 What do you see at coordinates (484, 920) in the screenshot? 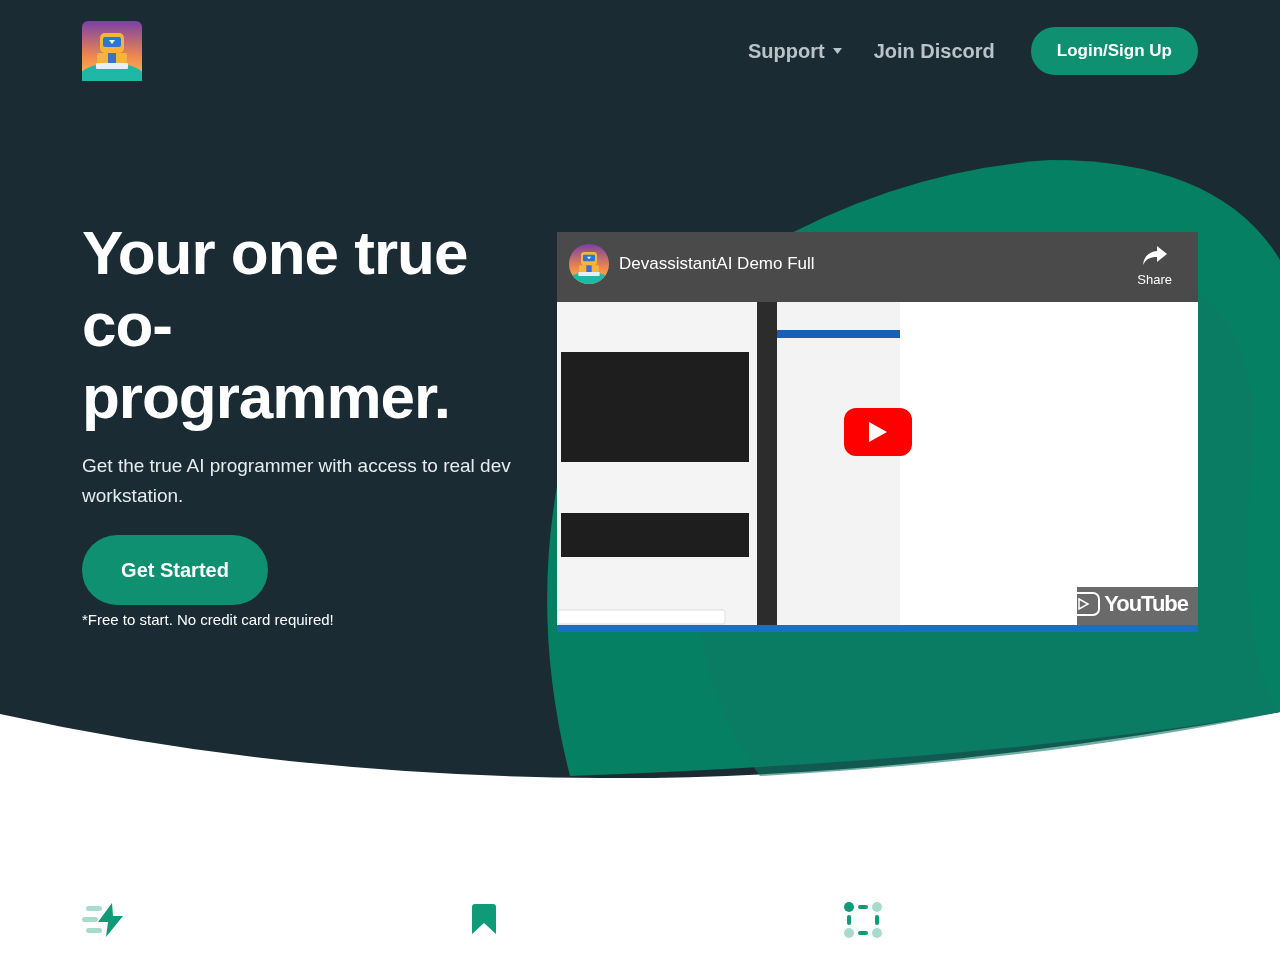
I see `bookmark-icon` at bounding box center [484, 920].